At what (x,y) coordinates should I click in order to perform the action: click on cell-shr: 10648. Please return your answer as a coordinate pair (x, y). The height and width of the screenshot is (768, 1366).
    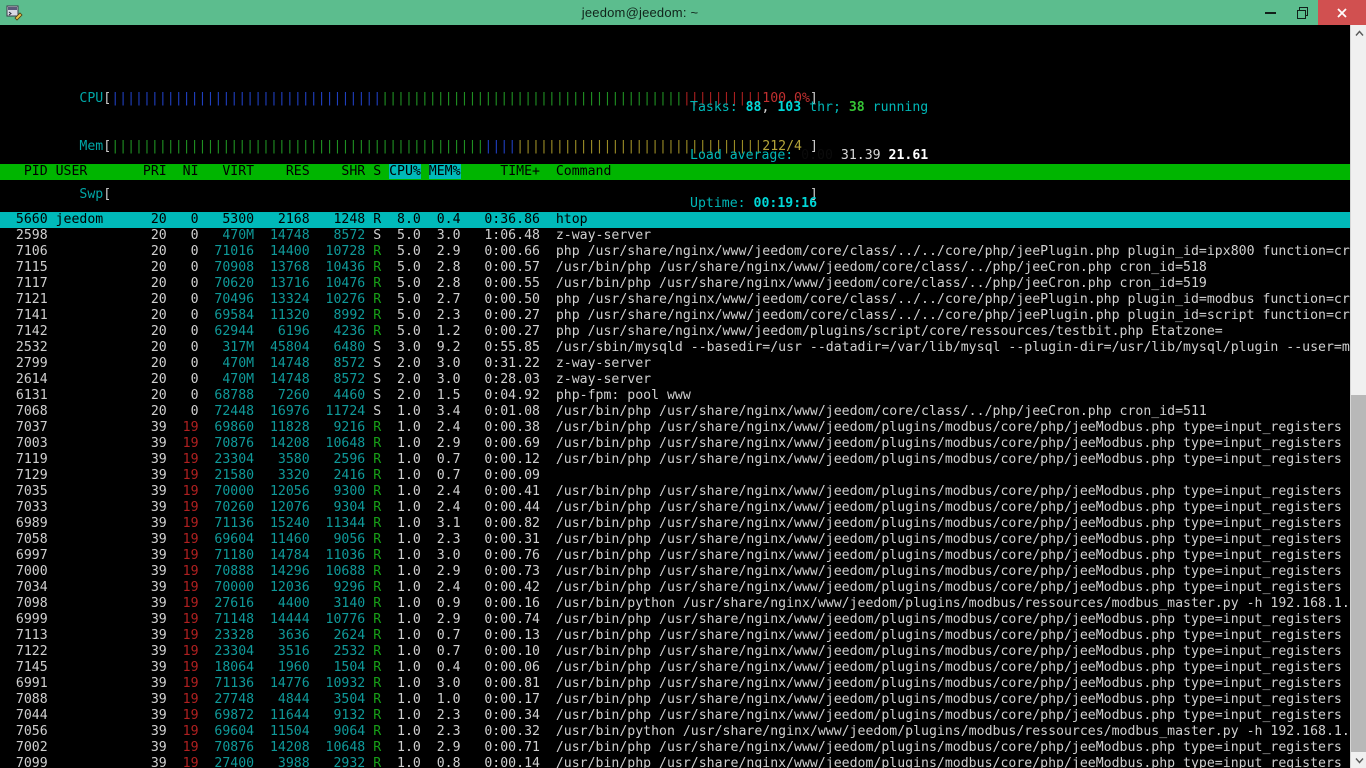
    Looking at the image, I should click on (337, 443).